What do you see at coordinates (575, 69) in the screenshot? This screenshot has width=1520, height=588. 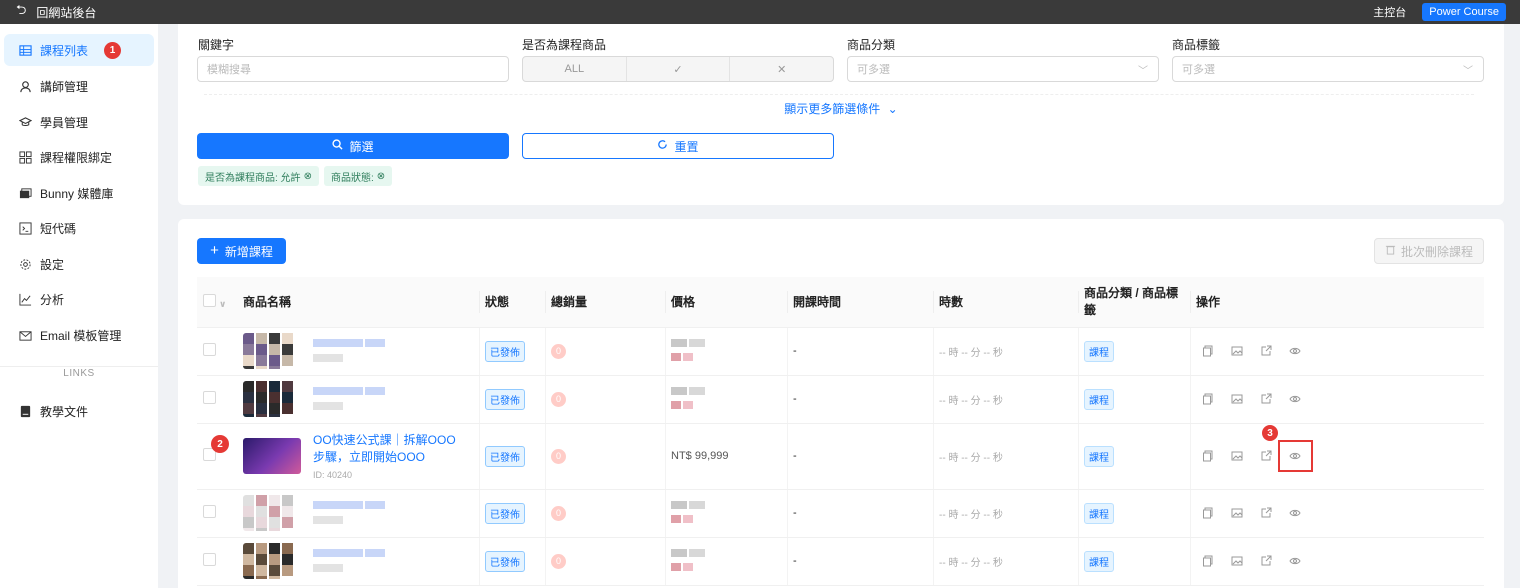 I see `segment-all: ALL` at bounding box center [575, 69].